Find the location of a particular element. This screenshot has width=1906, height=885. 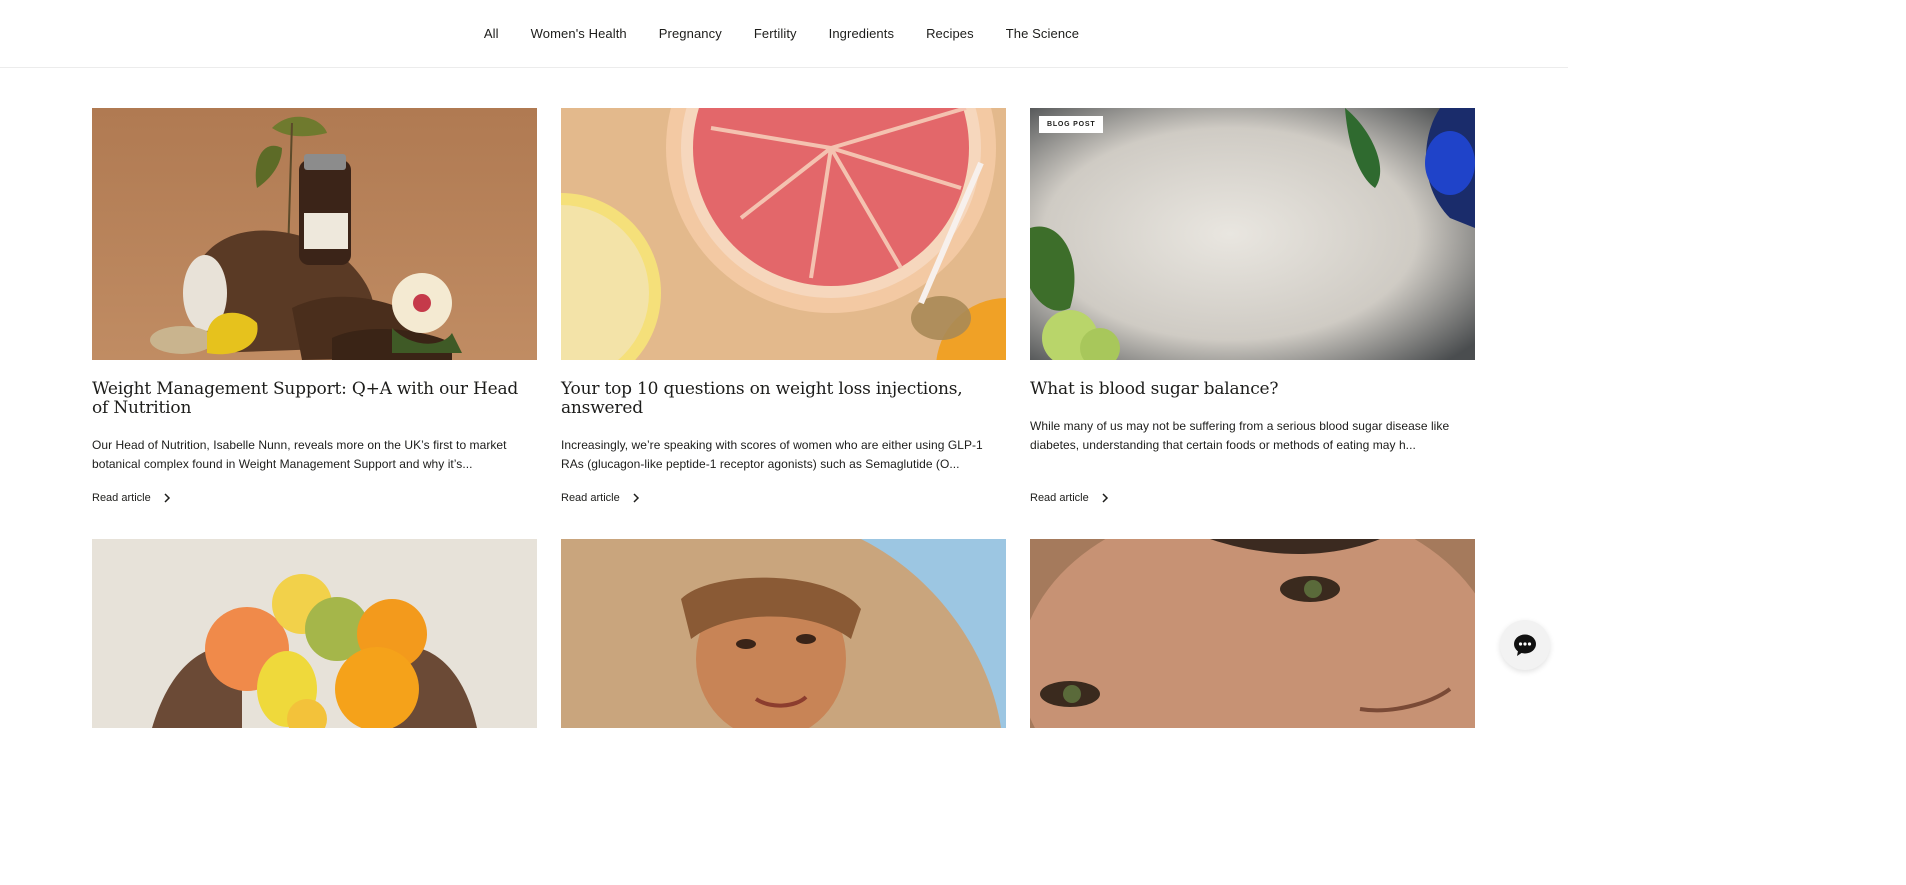

nav-item-the-science: The Science is located at coordinates (1042, 33).